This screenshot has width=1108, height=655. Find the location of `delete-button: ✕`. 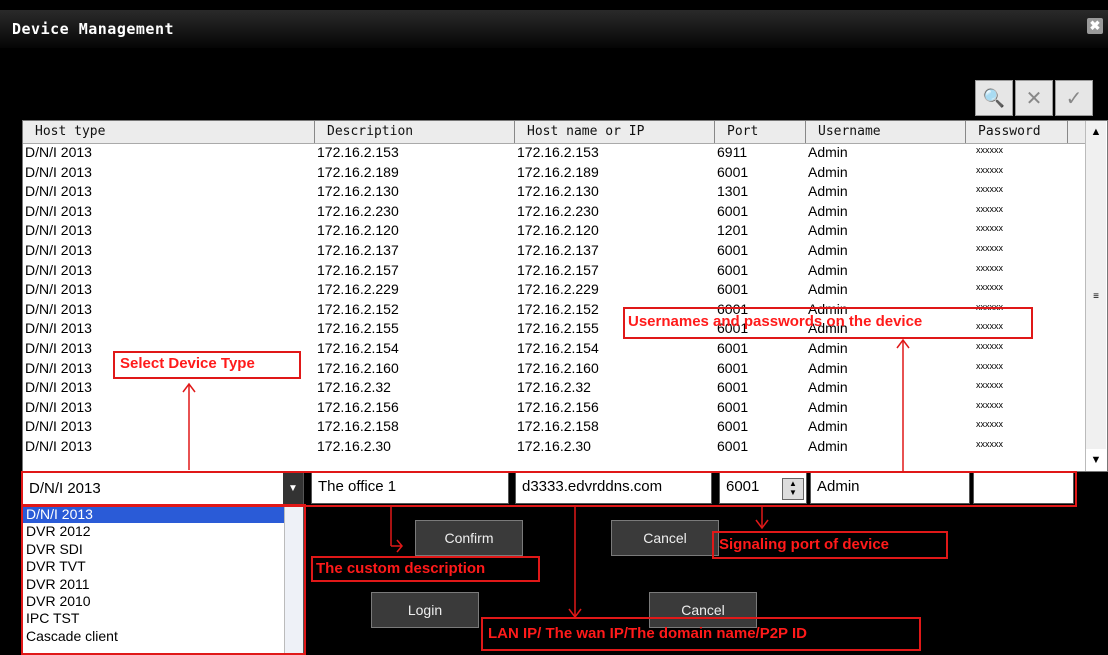

delete-button: ✕ is located at coordinates (1034, 98).